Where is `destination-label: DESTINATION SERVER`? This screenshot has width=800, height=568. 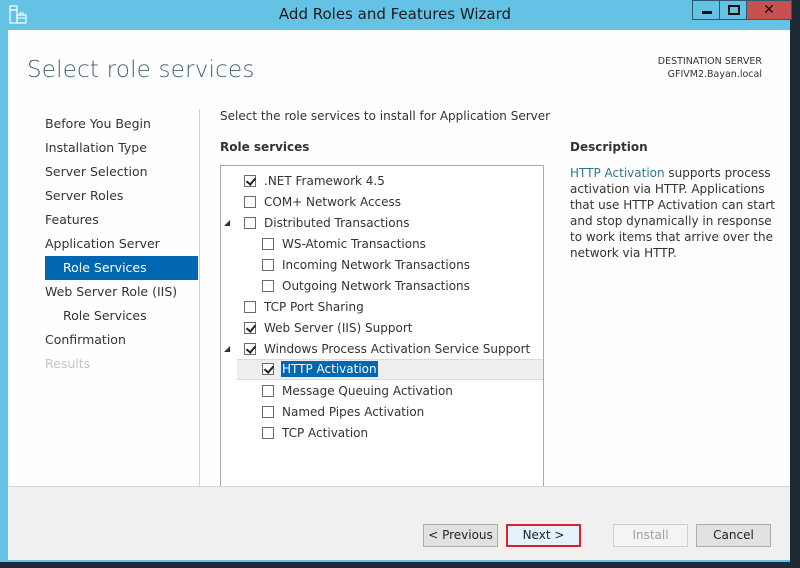 destination-label: DESTINATION SERVER is located at coordinates (709, 61).